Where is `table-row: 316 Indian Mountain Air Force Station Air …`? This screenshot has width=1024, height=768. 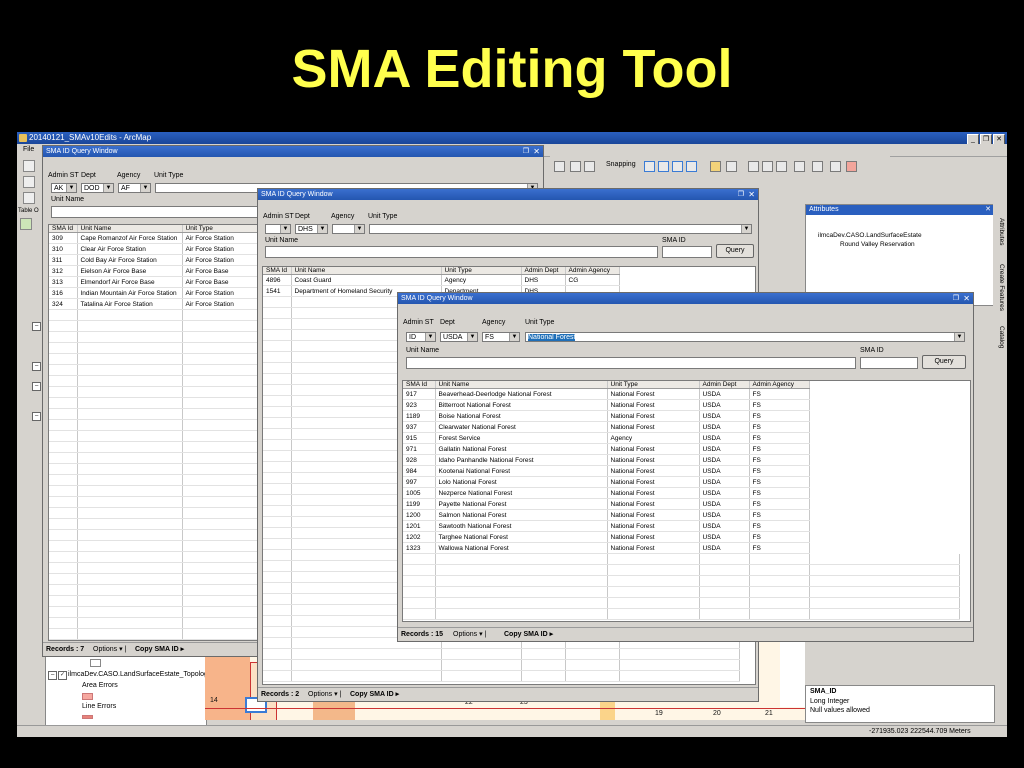
table-row: 316 Indian Mountain Air Force Station Air … is located at coordinates (153, 293).